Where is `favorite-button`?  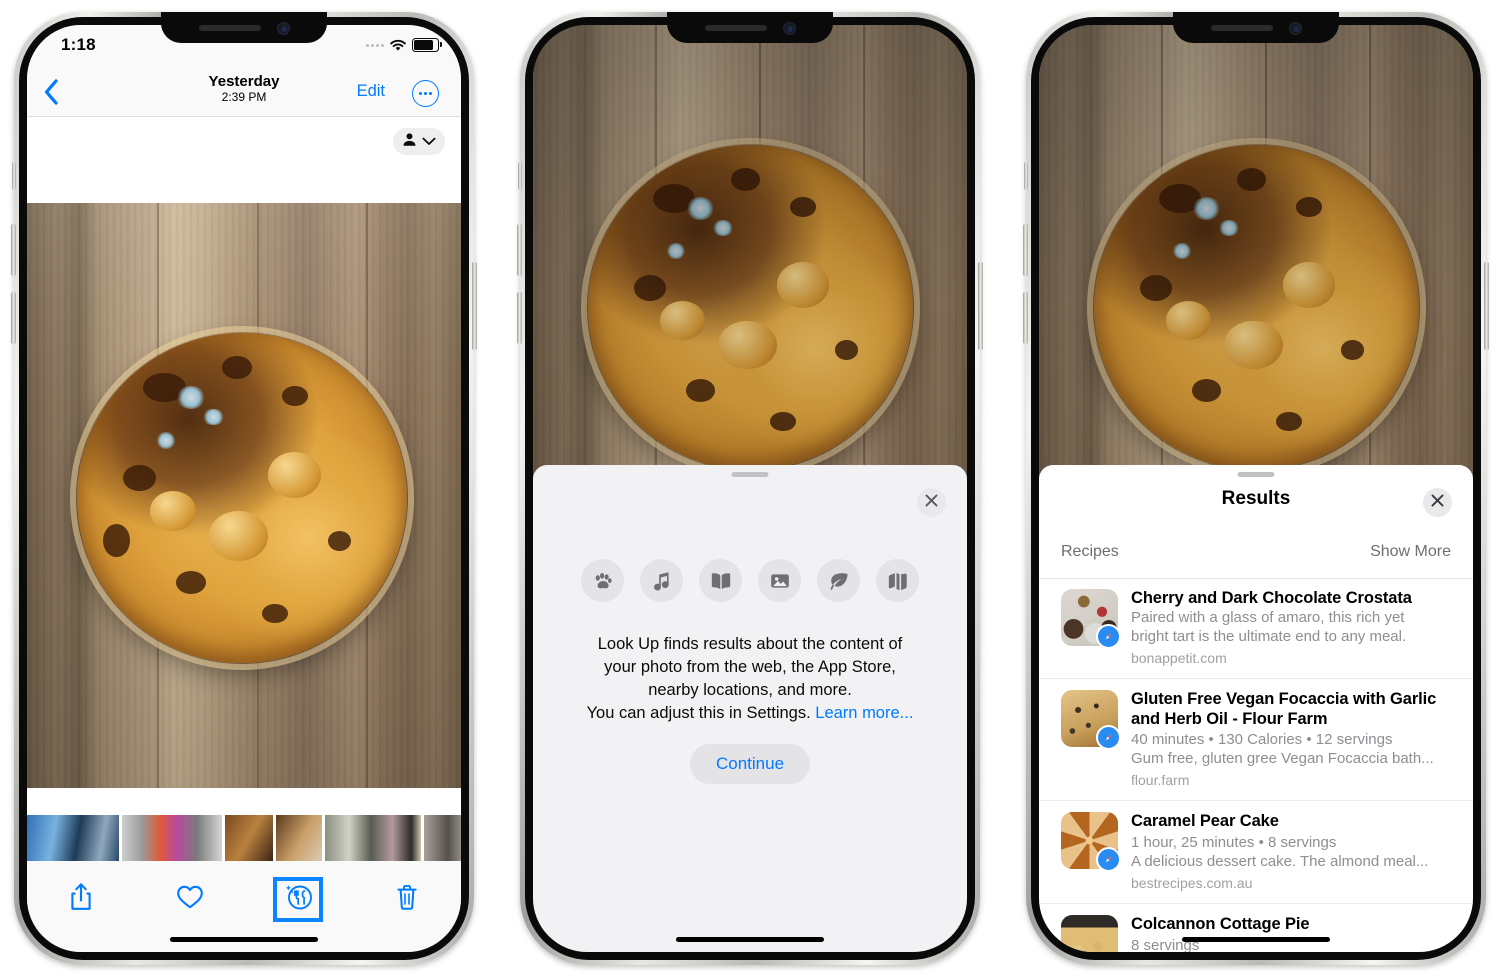
favorite-button is located at coordinates (190, 899).